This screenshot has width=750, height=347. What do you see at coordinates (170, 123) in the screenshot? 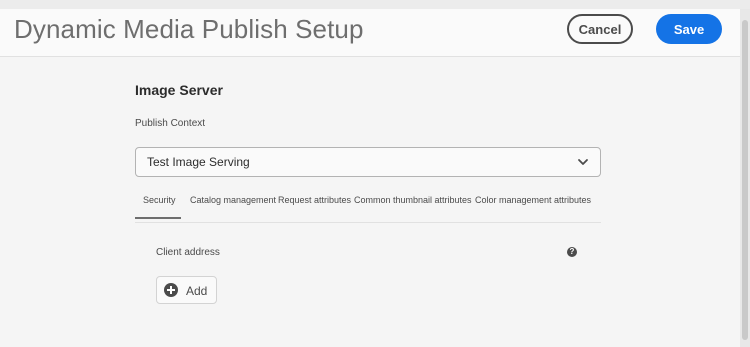
I see `publish-context-label: Publish Context` at bounding box center [170, 123].